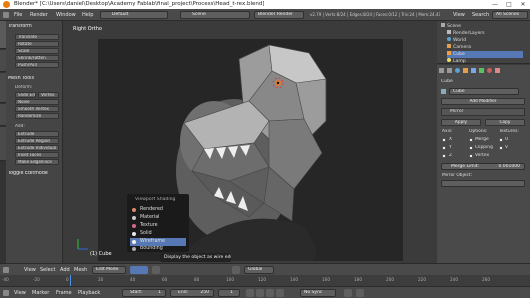 This screenshot has height=298, width=530. I want to click on close-button: ✕, so click(523, 4).